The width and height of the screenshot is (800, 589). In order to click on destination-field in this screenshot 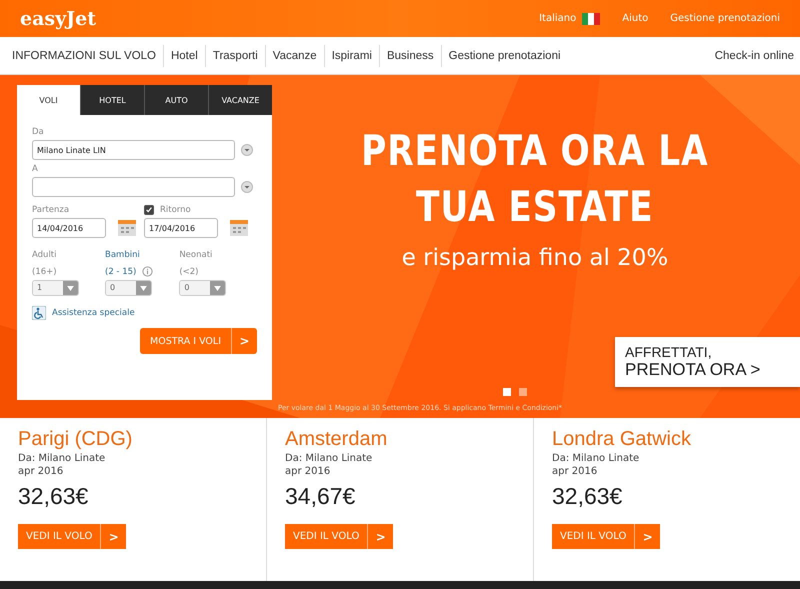, I will do `click(133, 187)`.